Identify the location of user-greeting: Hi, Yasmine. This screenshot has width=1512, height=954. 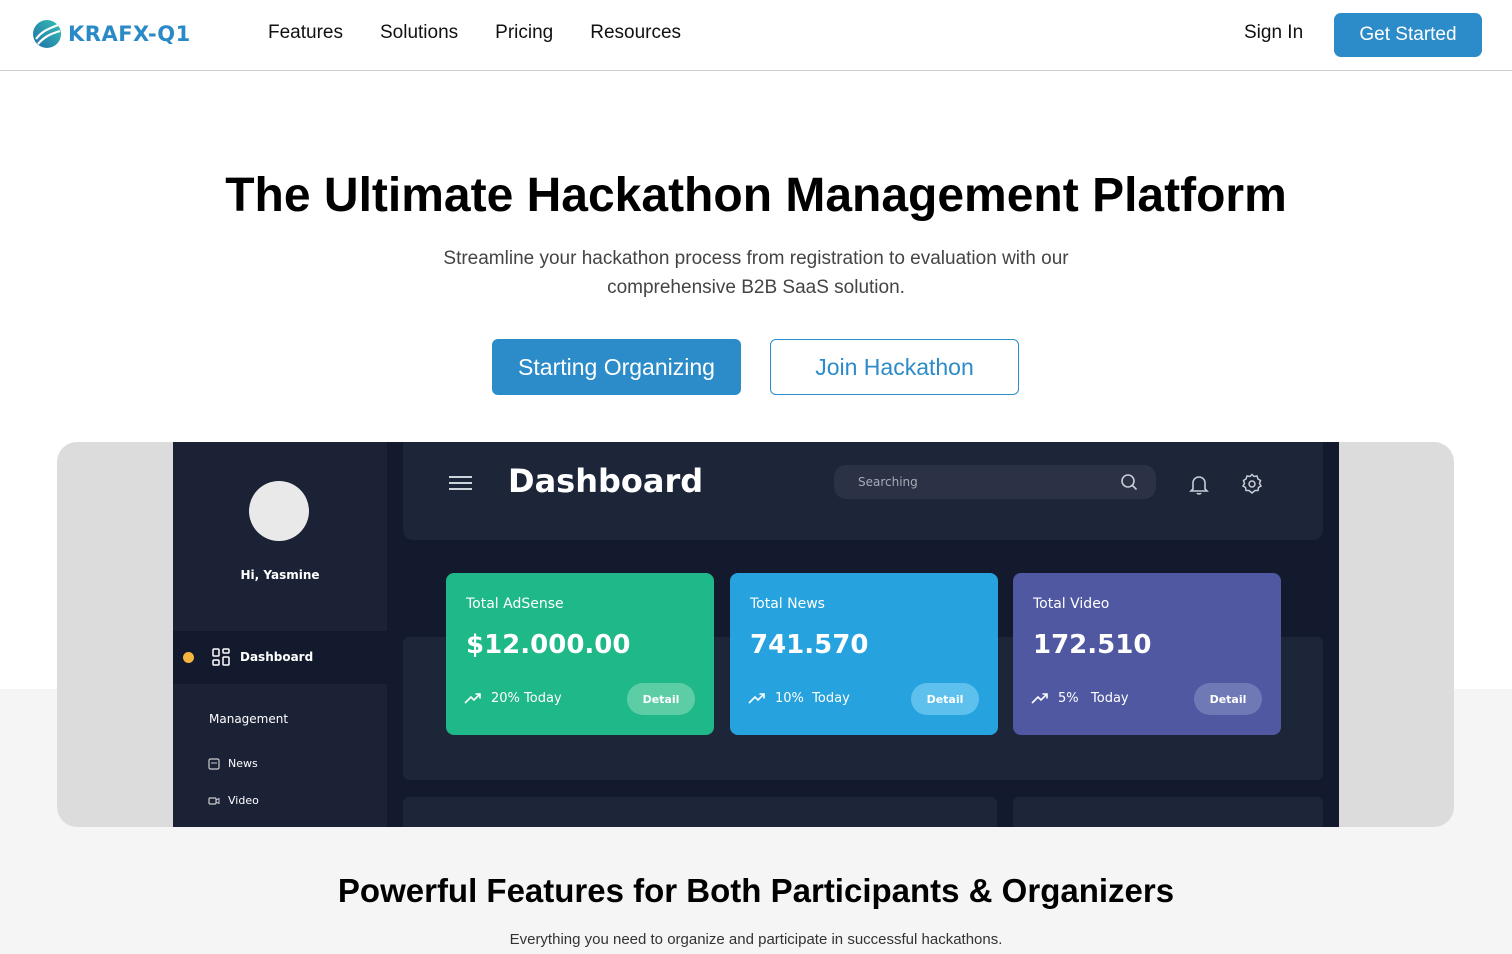
(280, 575).